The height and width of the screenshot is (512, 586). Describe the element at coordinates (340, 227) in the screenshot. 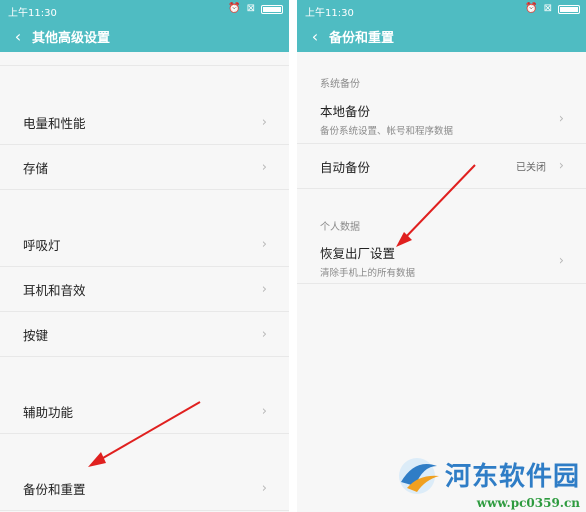

I see `section-header-personal-data: 个人数据` at that location.